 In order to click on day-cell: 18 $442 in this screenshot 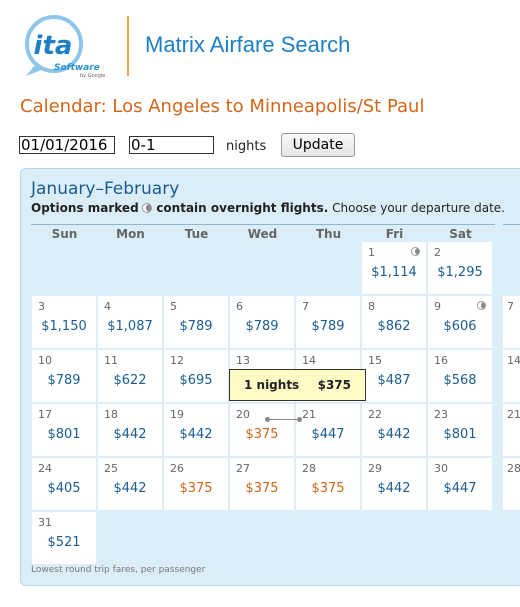, I will do `click(130, 430)`.